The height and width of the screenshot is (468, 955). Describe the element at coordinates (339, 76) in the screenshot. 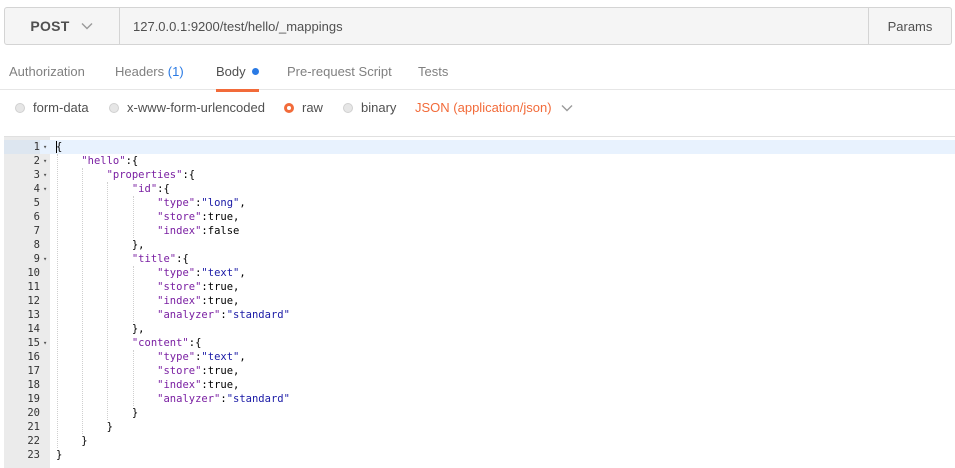

I see `tab-pre-request-script: Pre-request Script` at that location.